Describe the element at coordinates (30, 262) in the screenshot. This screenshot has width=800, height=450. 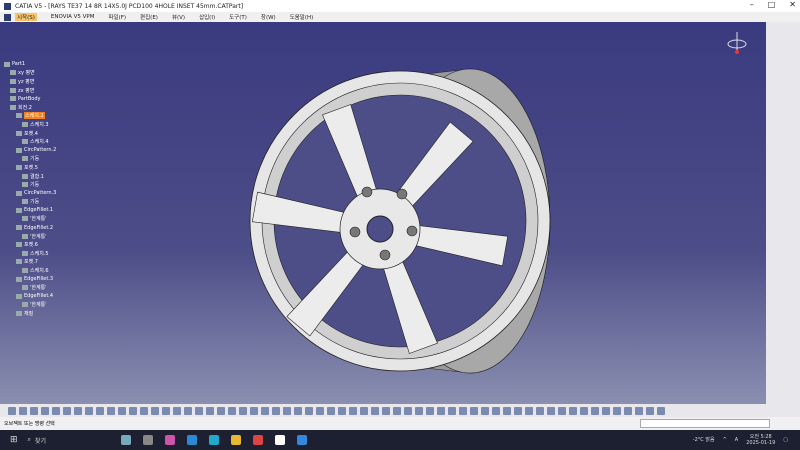
I see `tree-node: 포켓.7` at that location.